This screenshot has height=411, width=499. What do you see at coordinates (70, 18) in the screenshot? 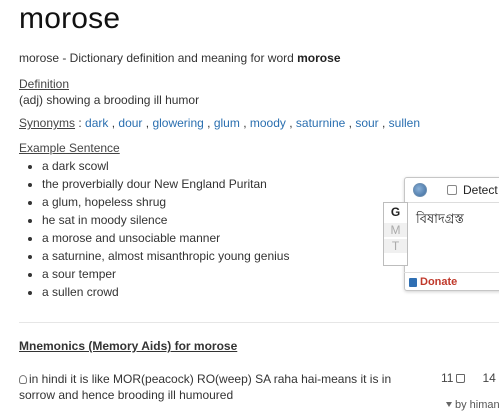
I see `word-title: morose` at bounding box center [70, 18].